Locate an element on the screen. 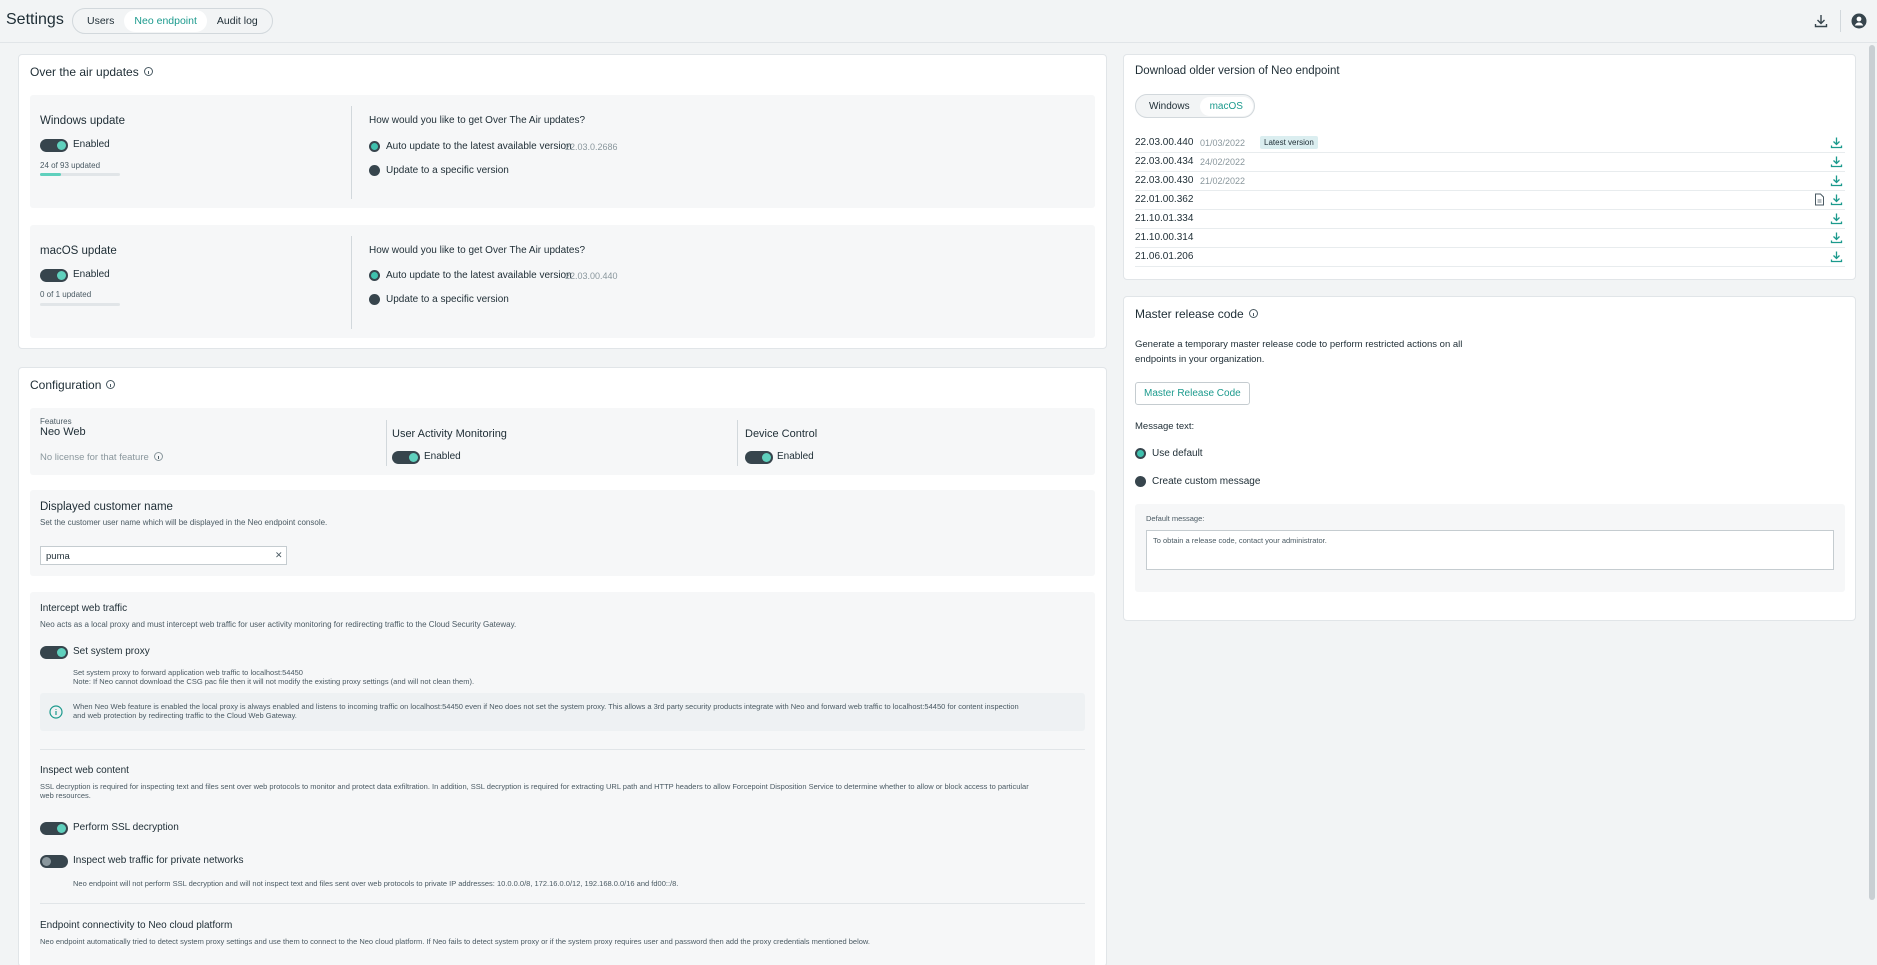  windows-auto-radio is located at coordinates (374, 146).